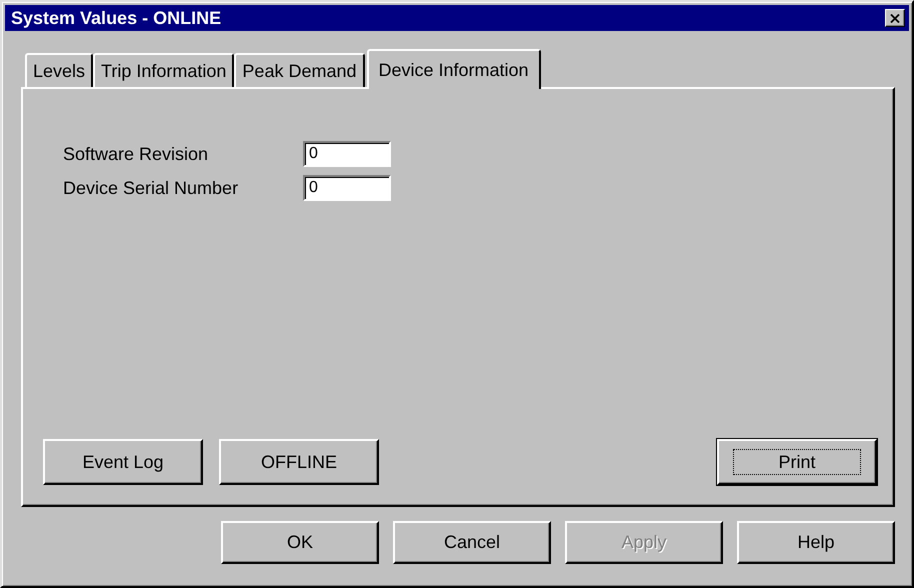 This screenshot has height=588, width=914. I want to click on window-title: System Values - ONLINE, so click(116, 18).